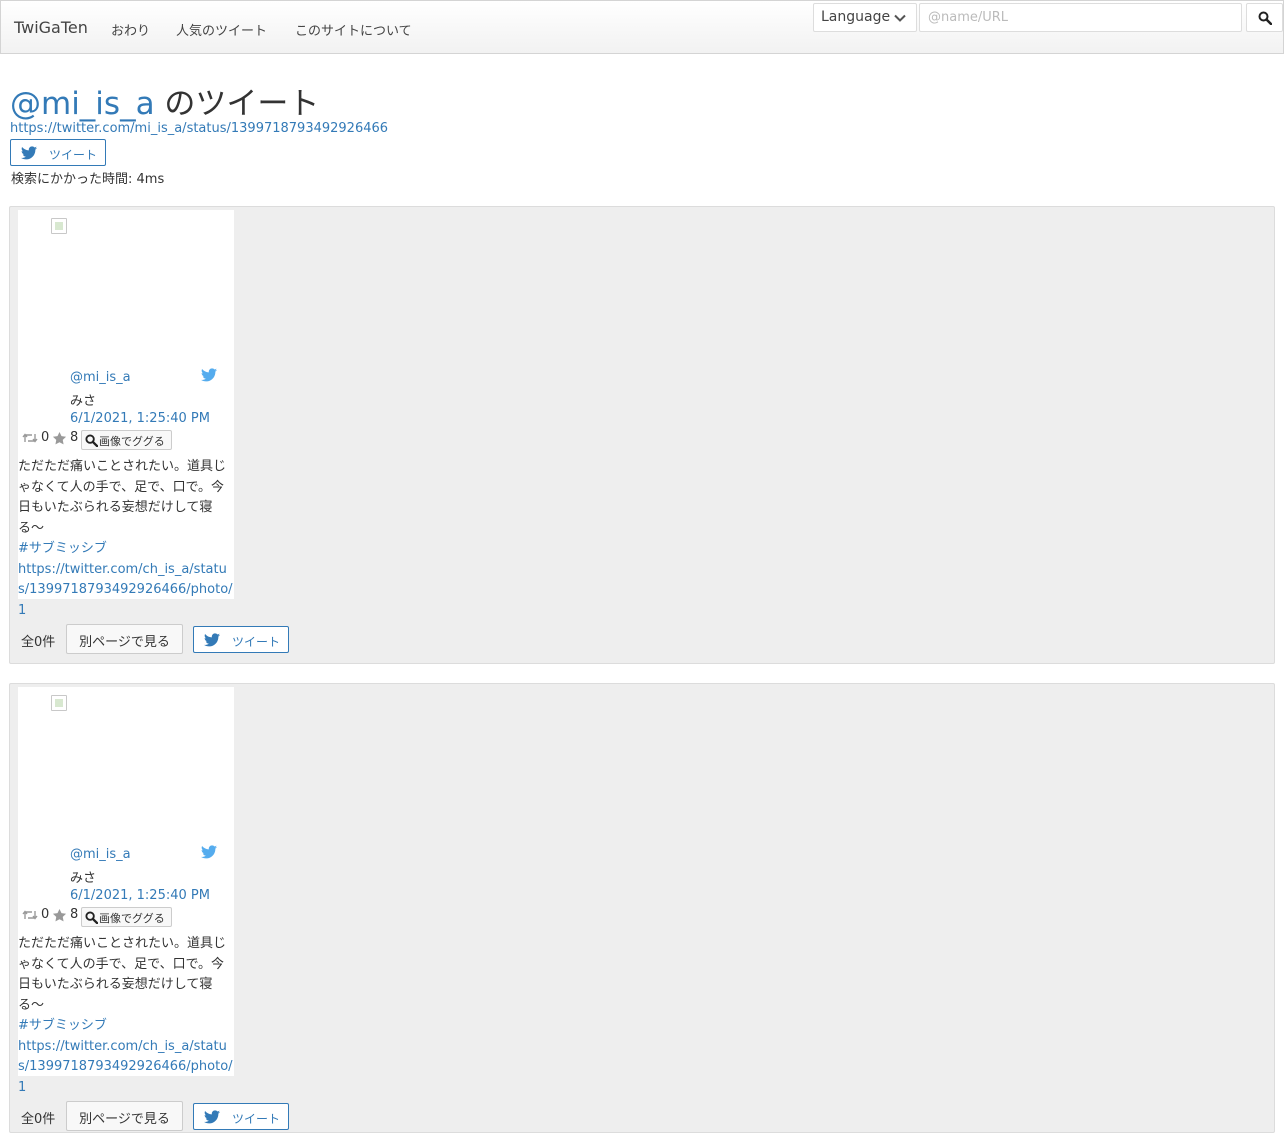 Image resolution: width=1284 pixels, height=1133 pixels. I want to click on page-title-suffix: のツイート, so click(237, 104).